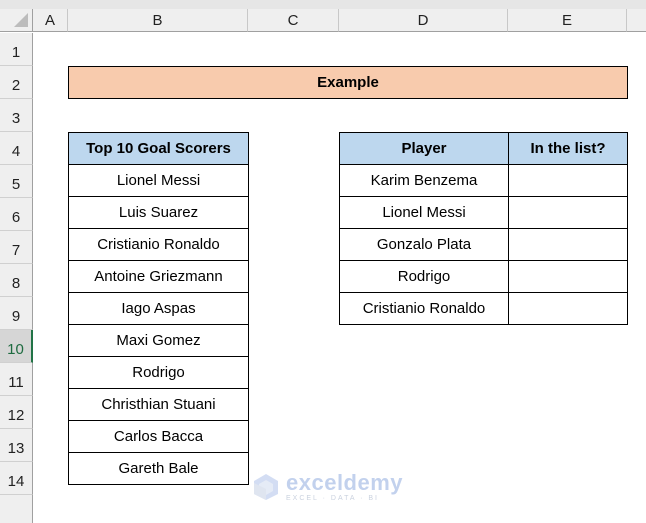 The height and width of the screenshot is (523, 646). I want to click on select-all-button, so click(16, 20).